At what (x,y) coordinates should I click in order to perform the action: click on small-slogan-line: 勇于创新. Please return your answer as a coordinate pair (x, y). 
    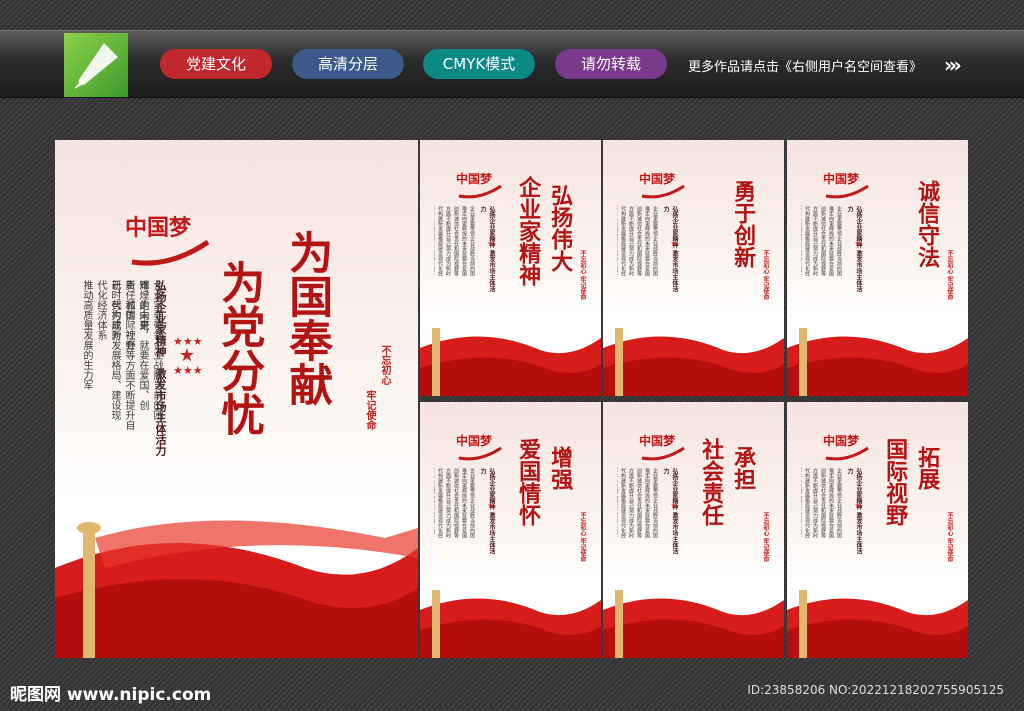
    Looking at the image, I should click on (743, 224).